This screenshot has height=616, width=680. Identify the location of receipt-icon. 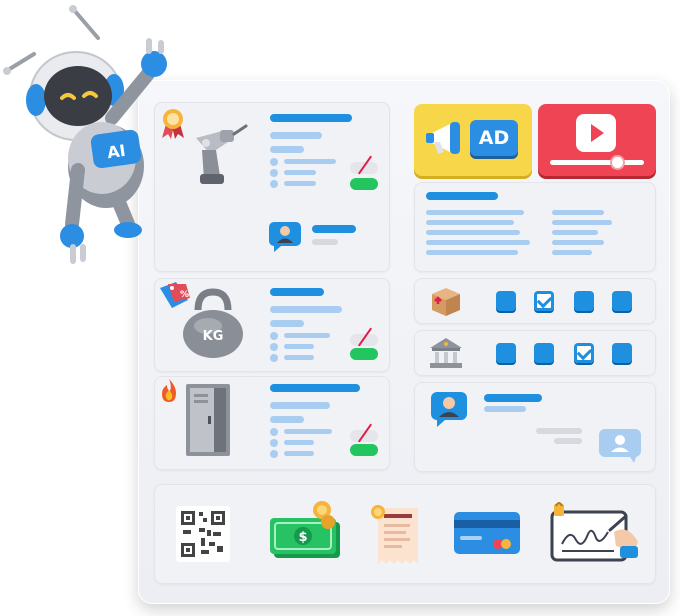
(396, 534).